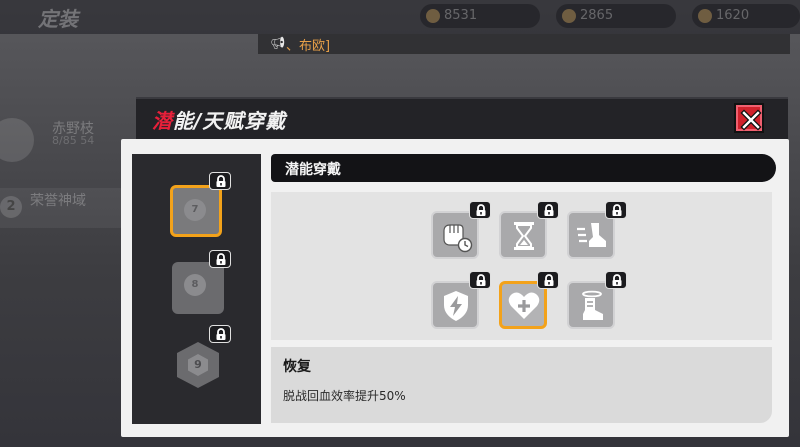  What do you see at coordinates (616, 16) in the screenshot?
I see `currency-gem: 2865` at bounding box center [616, 16].